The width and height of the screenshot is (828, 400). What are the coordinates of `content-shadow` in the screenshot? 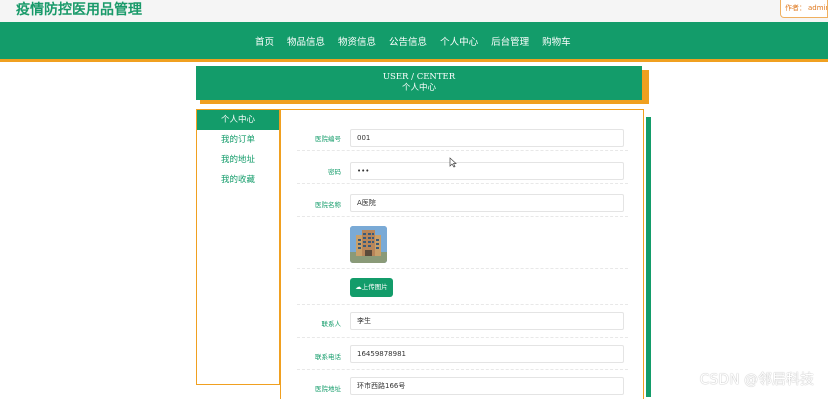 It's located at (648, 257).